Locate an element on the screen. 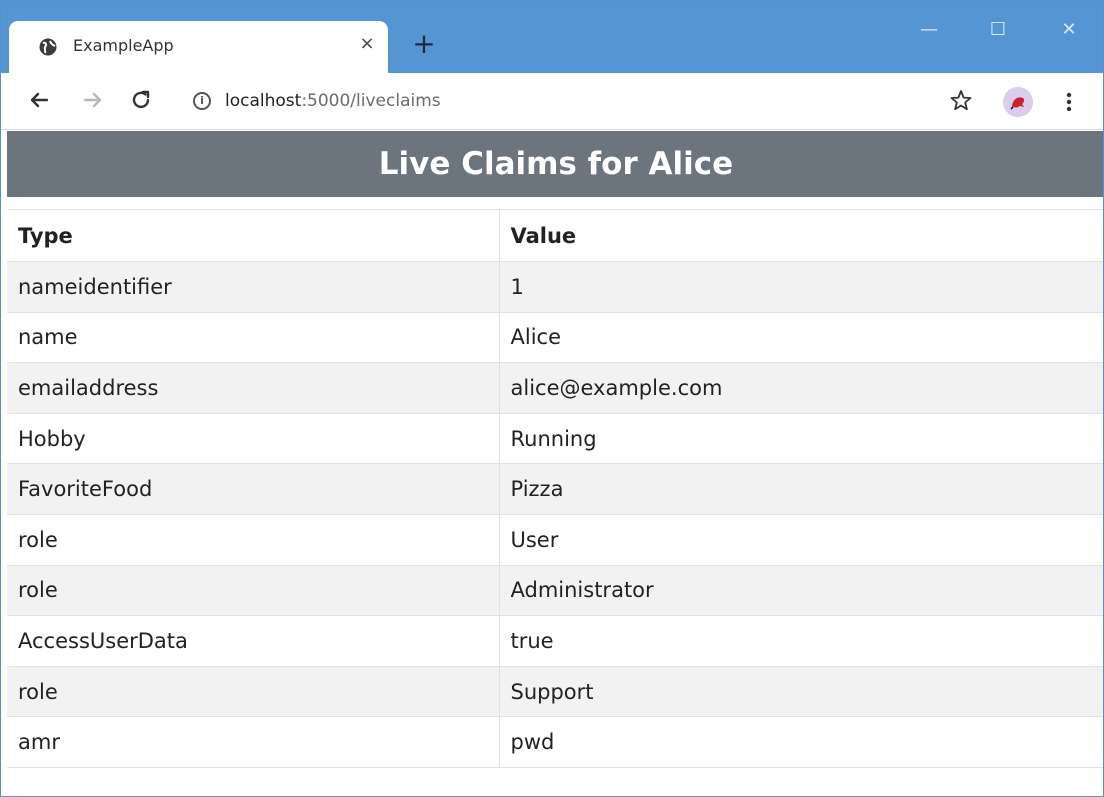 This screenshot has height=797, width=1104. table-row: FavoriteFood Pizza is located at coordinates (555, 489).